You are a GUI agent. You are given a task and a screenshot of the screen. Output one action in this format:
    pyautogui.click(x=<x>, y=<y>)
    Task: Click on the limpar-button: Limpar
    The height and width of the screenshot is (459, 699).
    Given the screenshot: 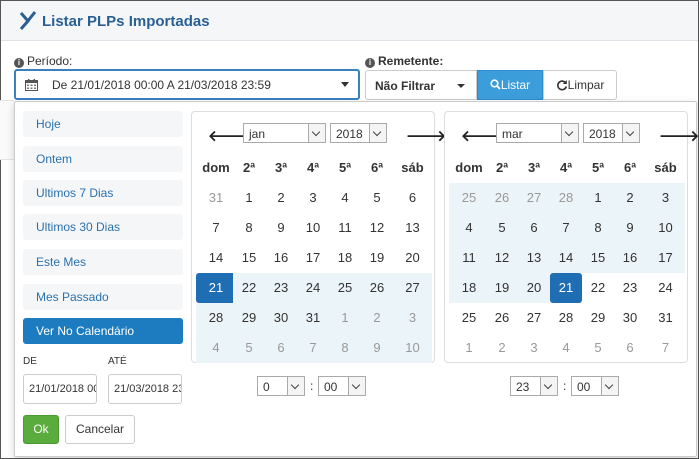 What is the action you would take?
    pyautogui.click(x=580, y=85)
    